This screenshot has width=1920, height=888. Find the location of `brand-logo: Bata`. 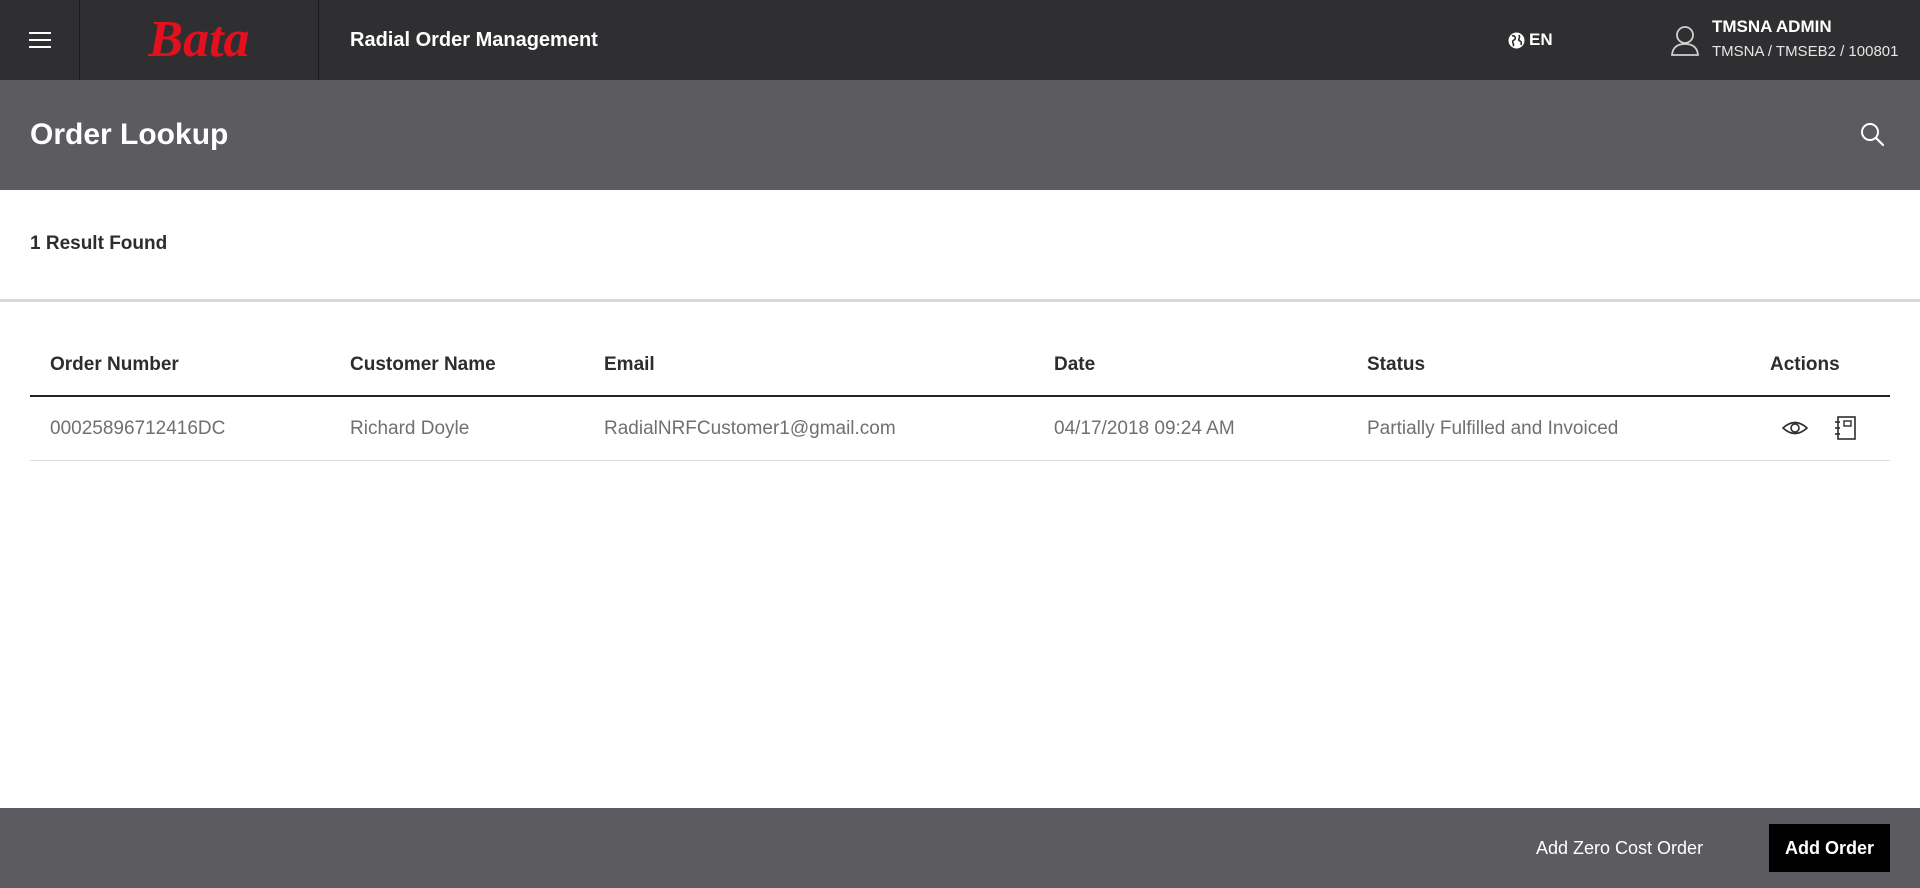

brand-logo: Bata is located at coordinates (199, 40).